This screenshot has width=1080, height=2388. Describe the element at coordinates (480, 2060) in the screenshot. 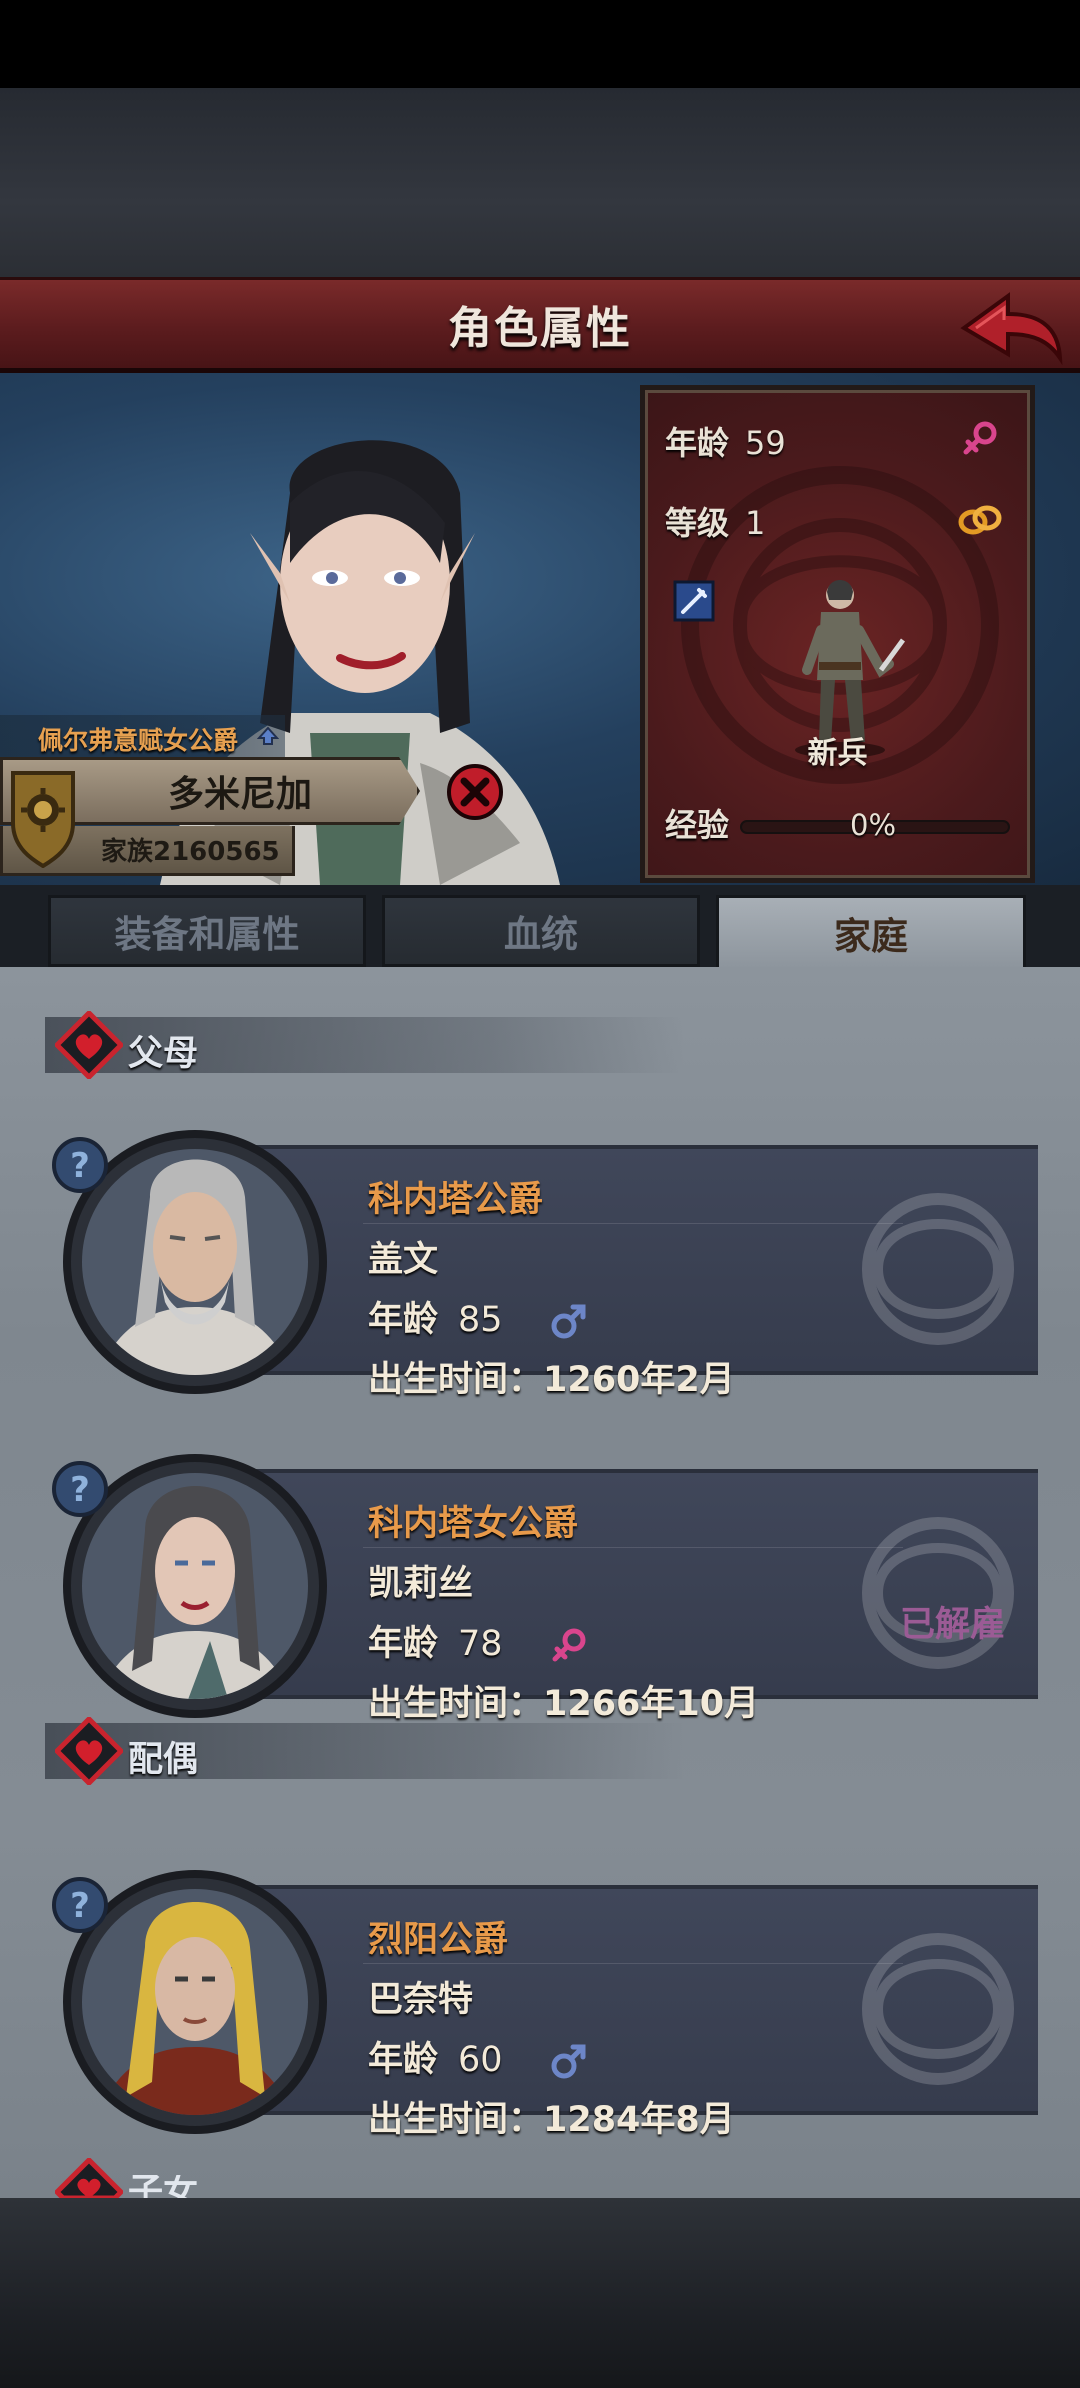

I see `age-value: 60` at that location.